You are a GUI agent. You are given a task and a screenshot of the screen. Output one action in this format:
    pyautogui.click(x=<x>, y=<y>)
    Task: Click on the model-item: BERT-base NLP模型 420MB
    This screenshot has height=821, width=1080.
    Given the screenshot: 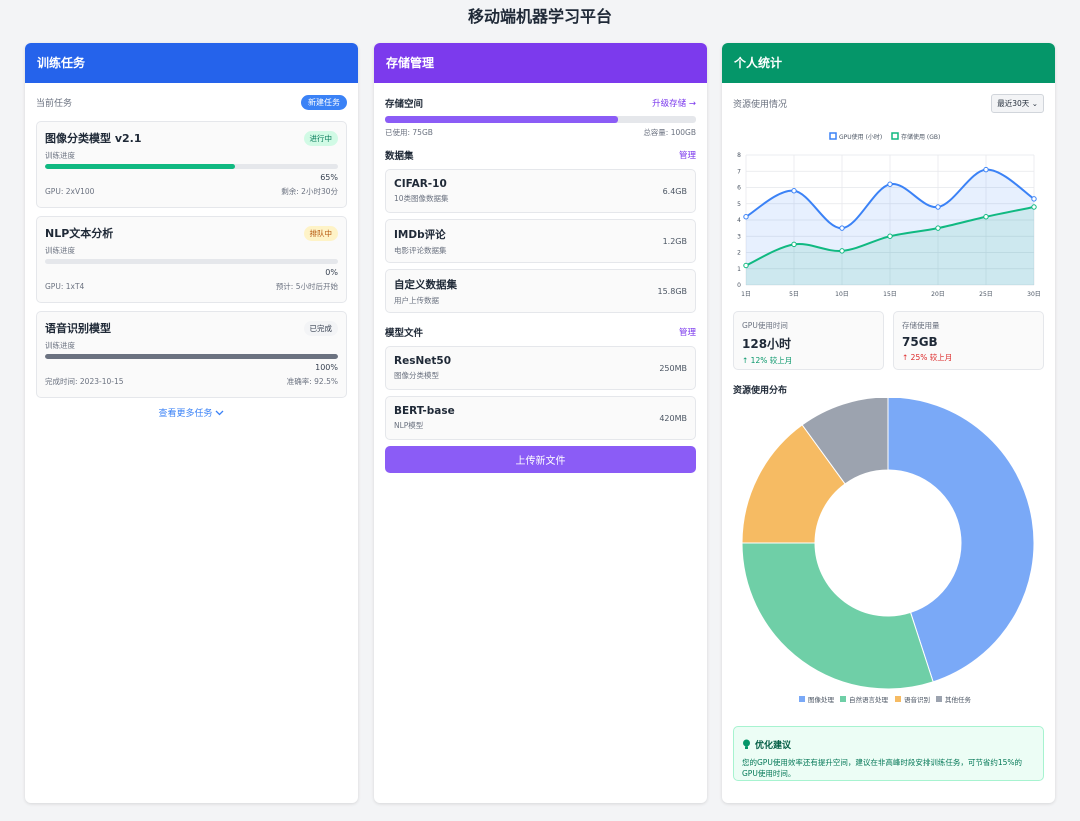 What is the action you would take?
    pyautogui.click(x=540, y=418)
    